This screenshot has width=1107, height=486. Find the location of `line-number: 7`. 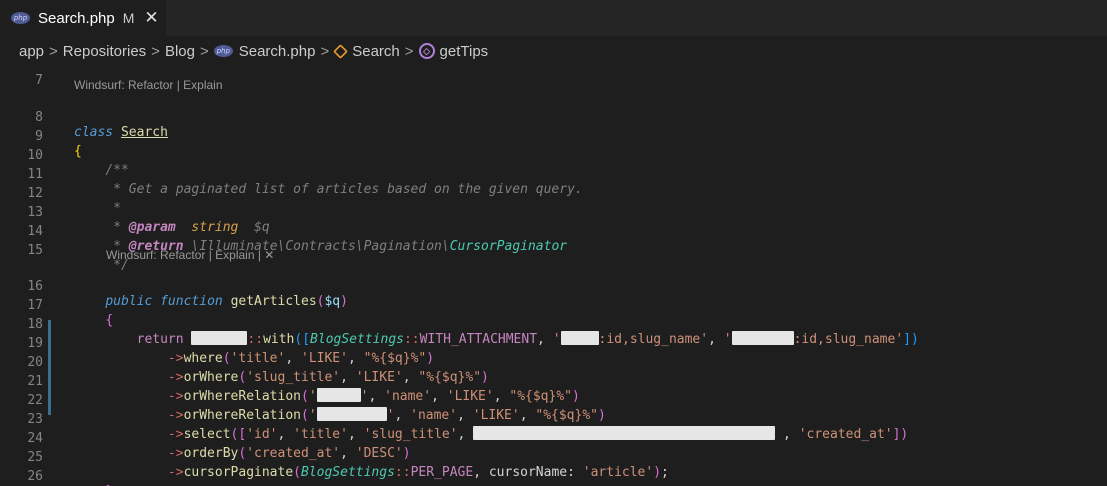

line-number: 7 is located at coordinates (39, 80).